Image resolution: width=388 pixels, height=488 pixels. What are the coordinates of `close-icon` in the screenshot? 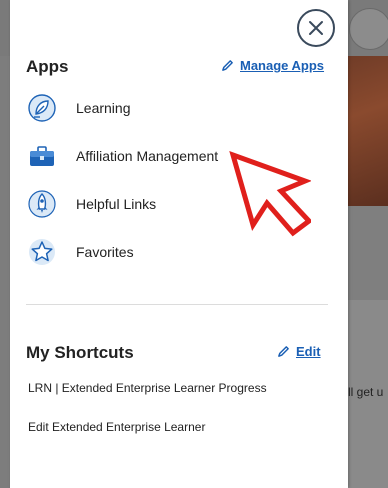 It's located at (316, 28).